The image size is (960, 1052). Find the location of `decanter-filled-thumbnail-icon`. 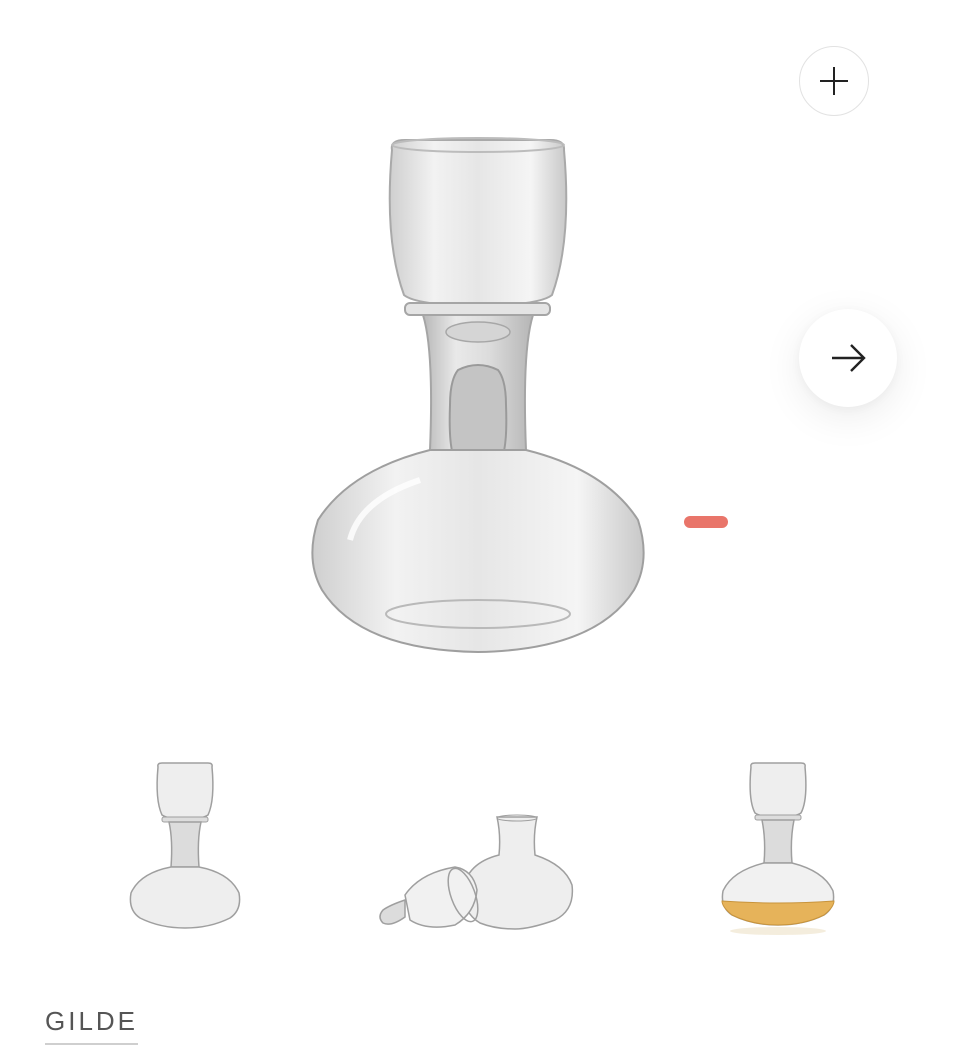

decanter-filled-thumbnail-icon is located at coordinates (778, 848).